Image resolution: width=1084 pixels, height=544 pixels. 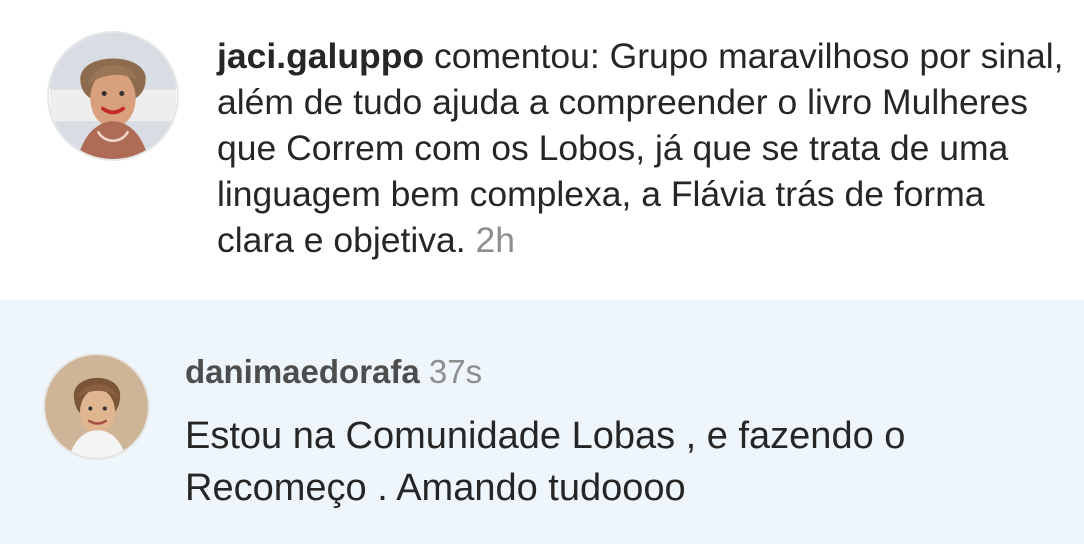 What do you see at coordinates (320, 56) in the screenshot?
I see `comment-username: jaci.galuppo` at bounding box center [320, 56].